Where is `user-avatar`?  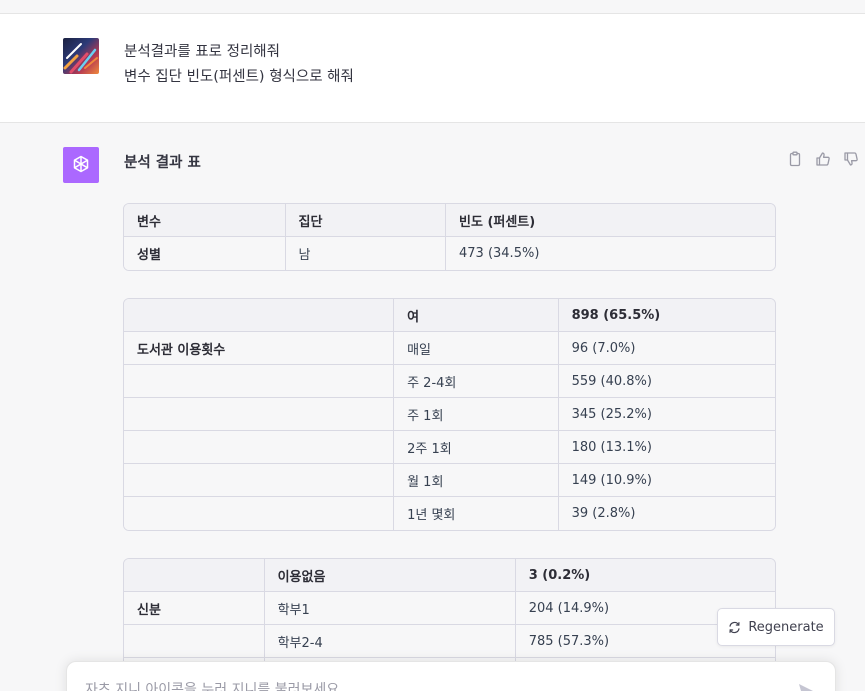
user-avatar is located at coordinates (81, 56).